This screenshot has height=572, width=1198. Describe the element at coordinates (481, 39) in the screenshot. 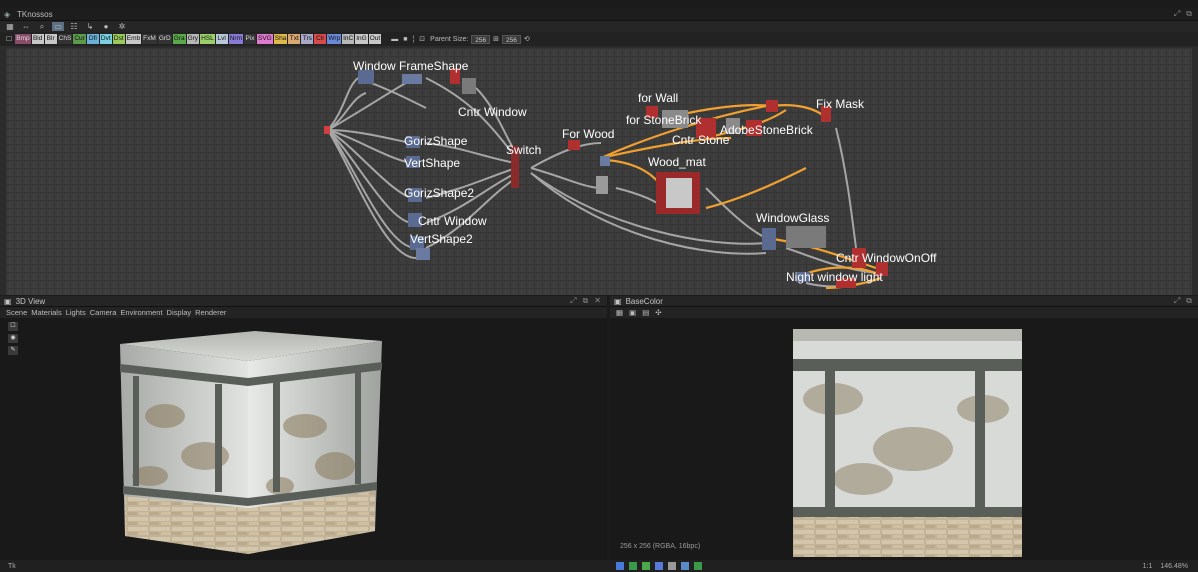

I see `size-x-dropdown: 256` at that location.